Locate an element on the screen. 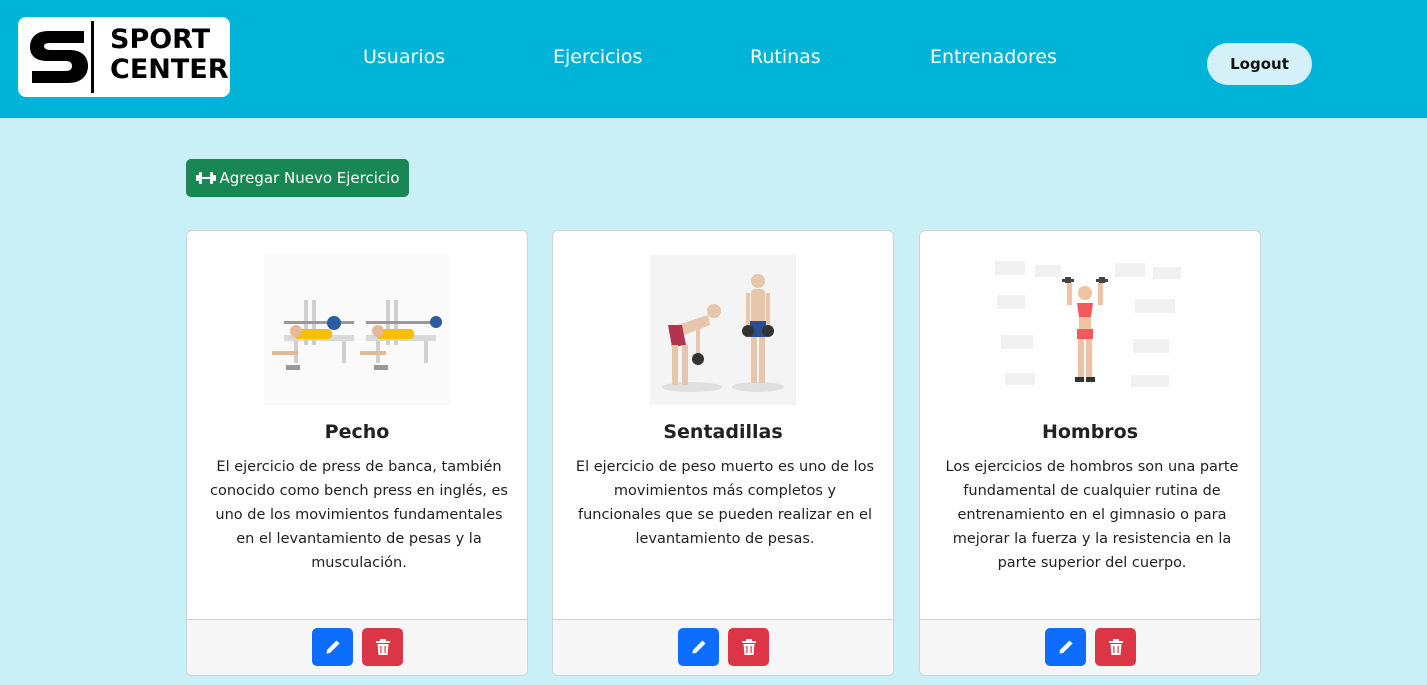  deadlift-illustration is located at coordinates (723, 330).